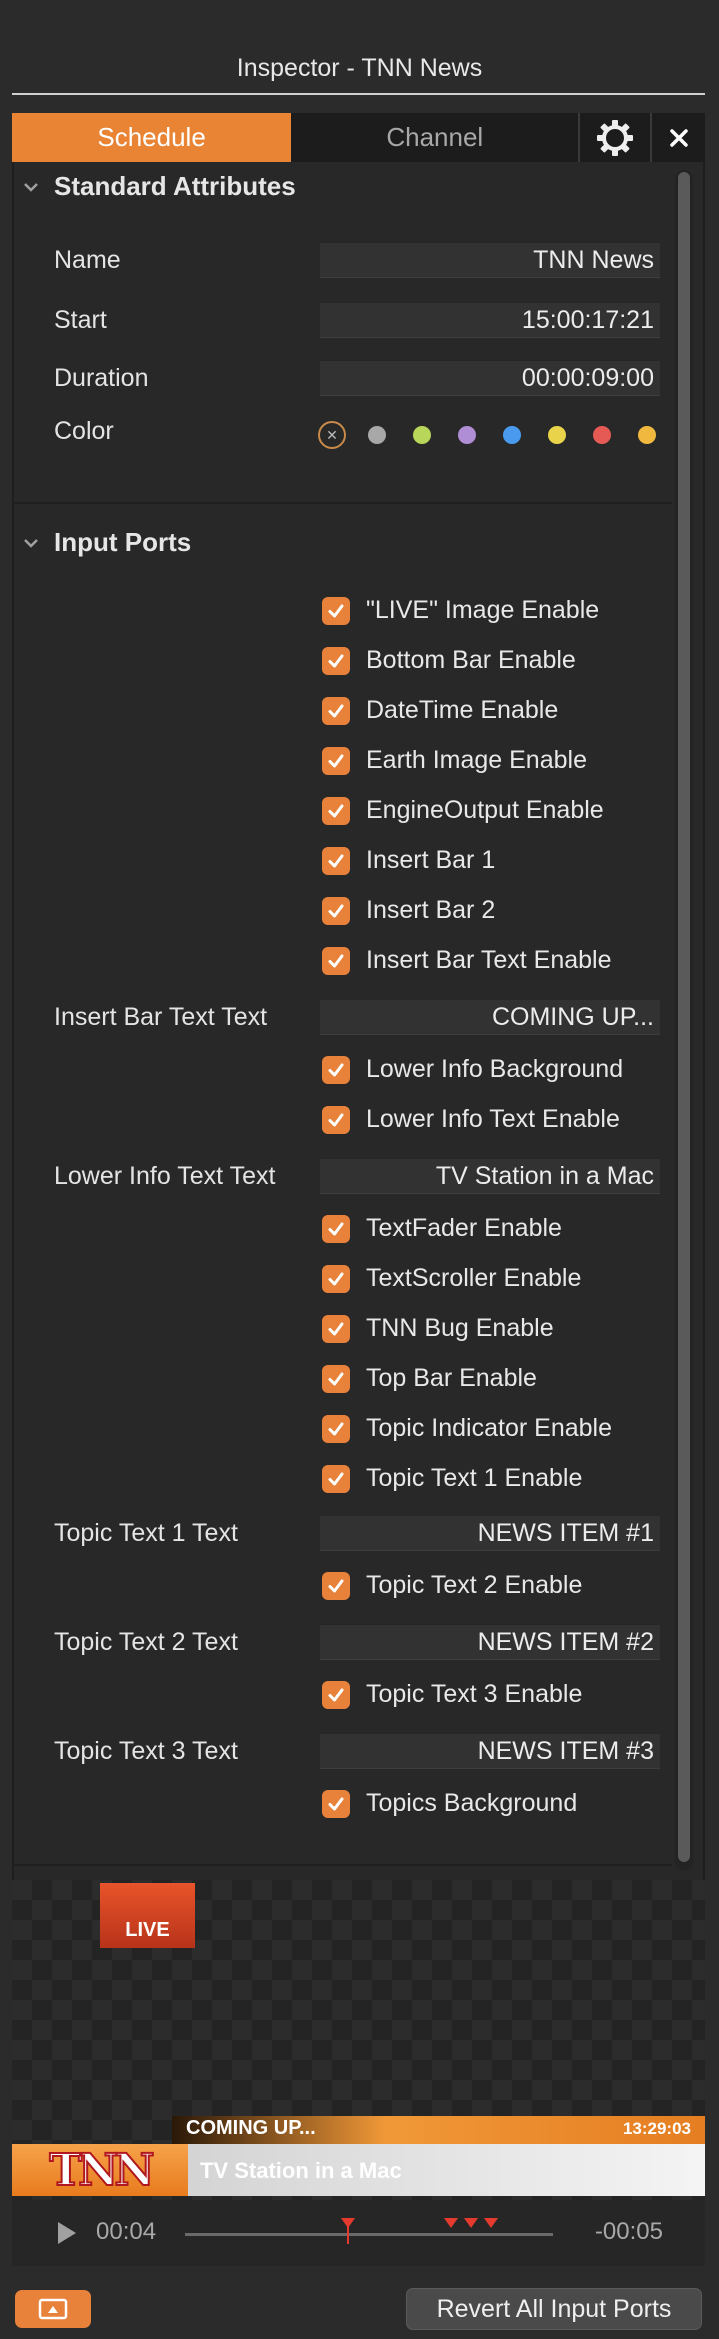 This screenshot has width=719, height=2339. I want to click on color-swatch-purple, so click(467, 435).